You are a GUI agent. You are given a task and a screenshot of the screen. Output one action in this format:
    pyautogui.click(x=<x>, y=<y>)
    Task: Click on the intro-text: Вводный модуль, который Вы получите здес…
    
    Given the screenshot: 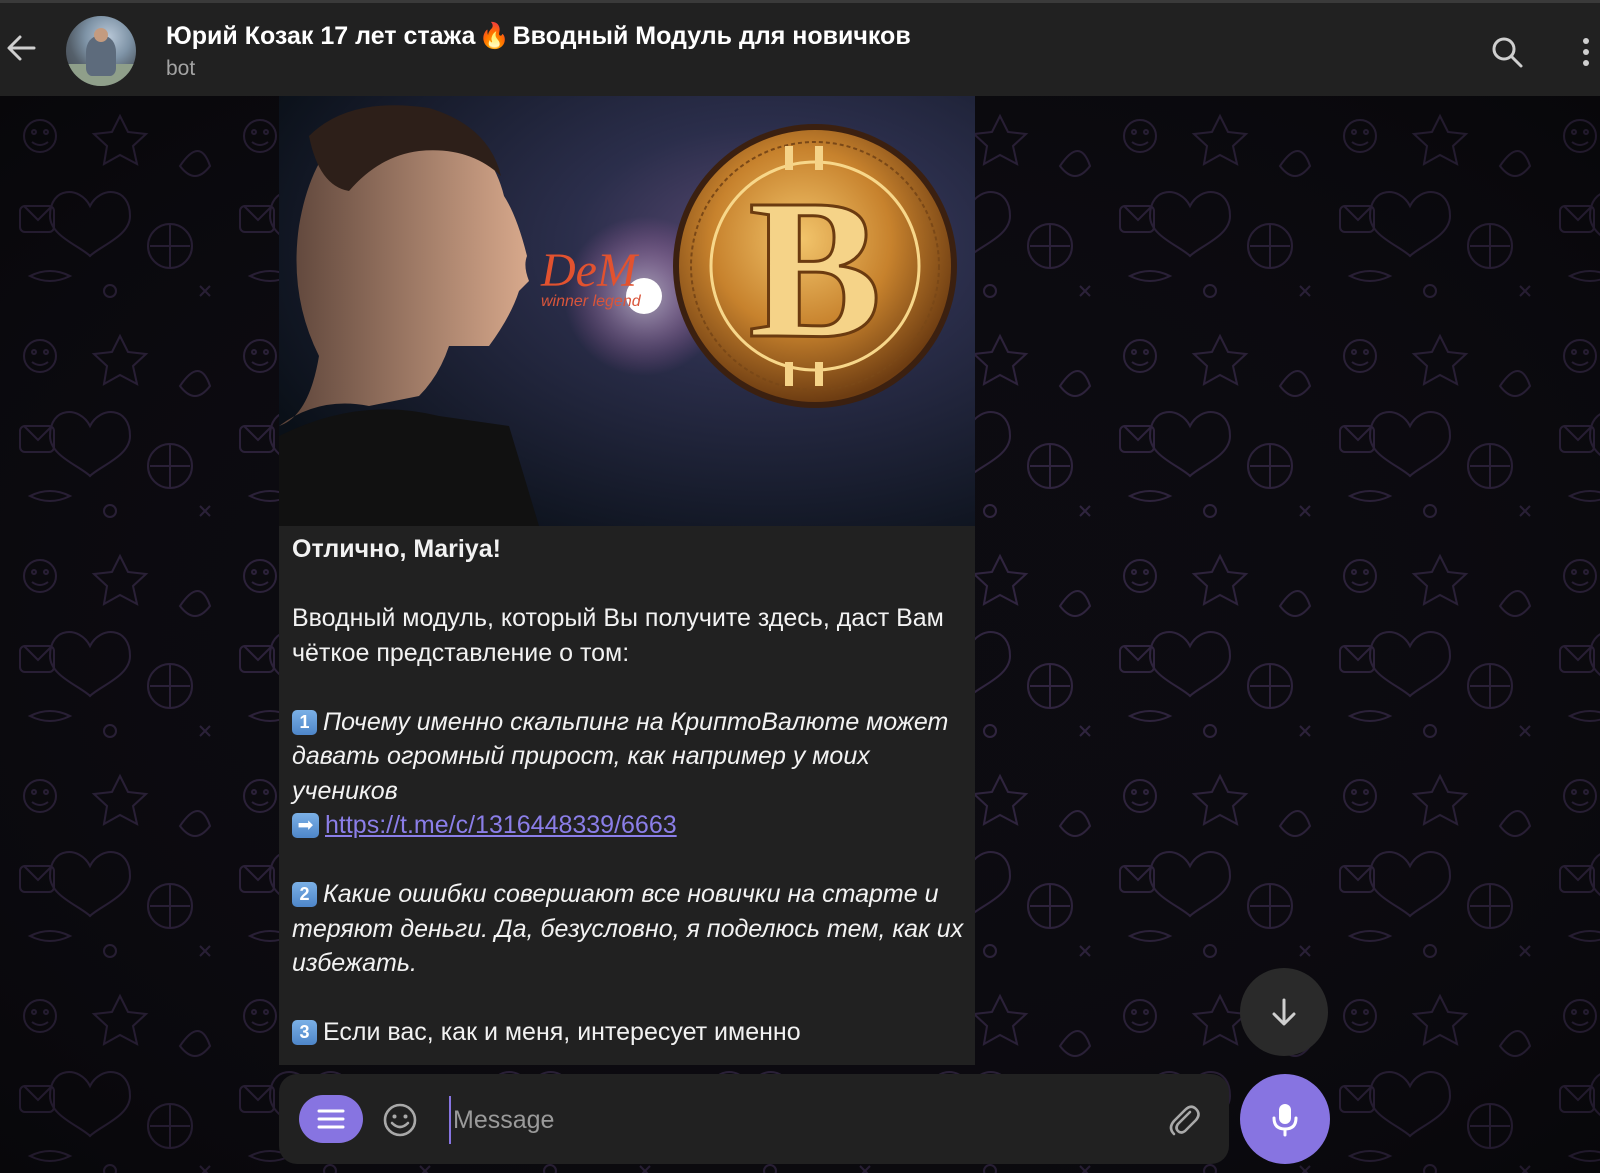 What is the action you would take?
    pyautogui.click(x=618, y=635)
    